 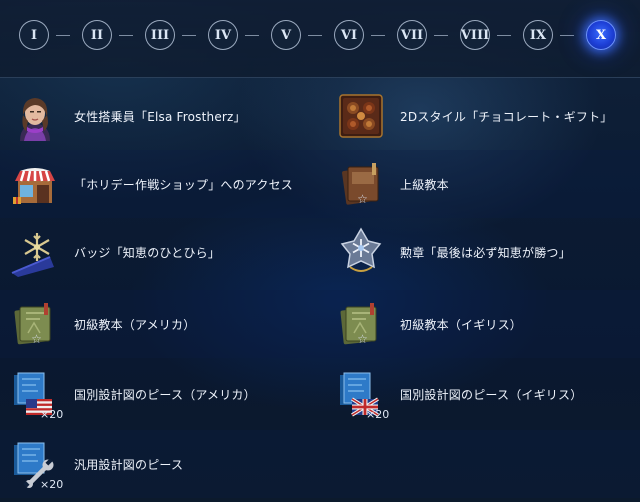 What do you see at coordinates (491, 394) in the screenshot?
I see `reward-label: 国別設計図のピース（イギリス）` at bounding box center [491, 394].